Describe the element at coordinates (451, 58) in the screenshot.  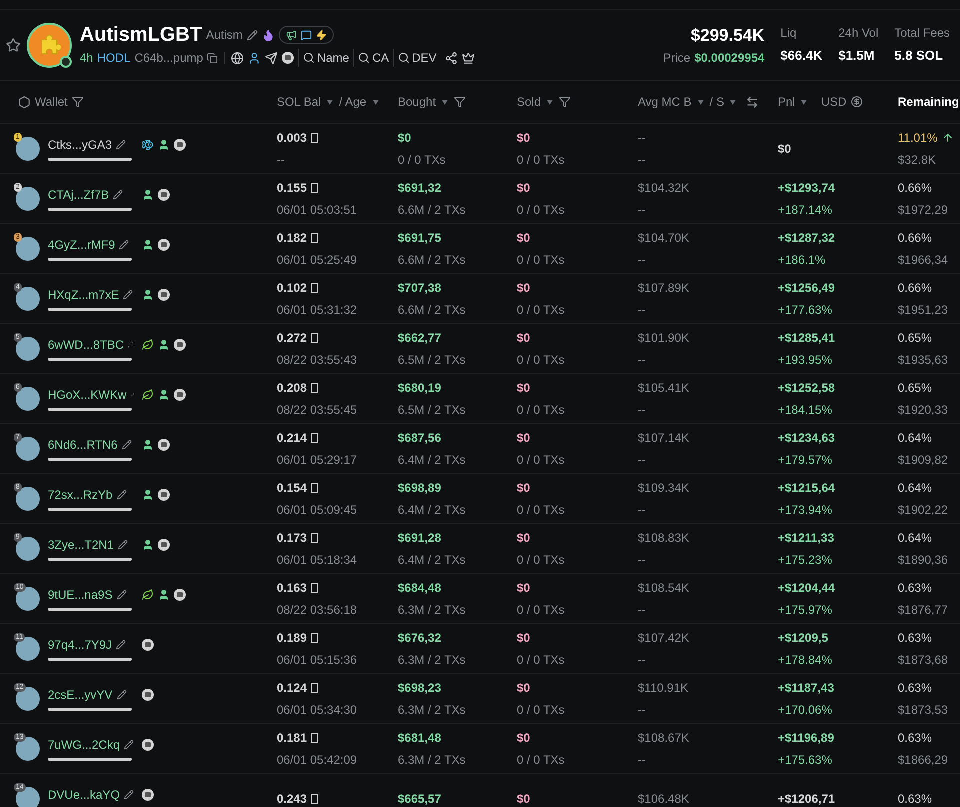
I see `share-icon` at that location.